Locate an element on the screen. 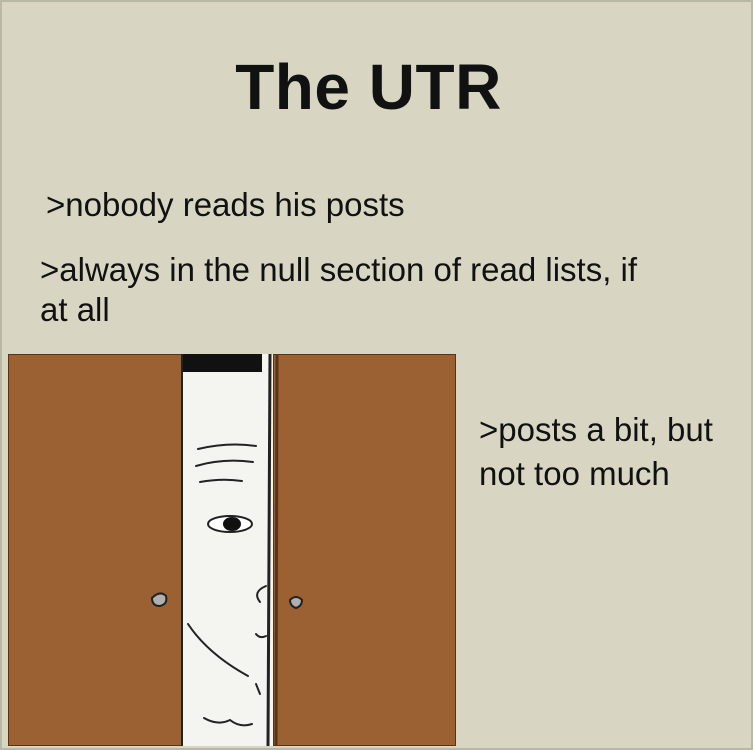  right-door-panel is located at coordinates (364, 550).